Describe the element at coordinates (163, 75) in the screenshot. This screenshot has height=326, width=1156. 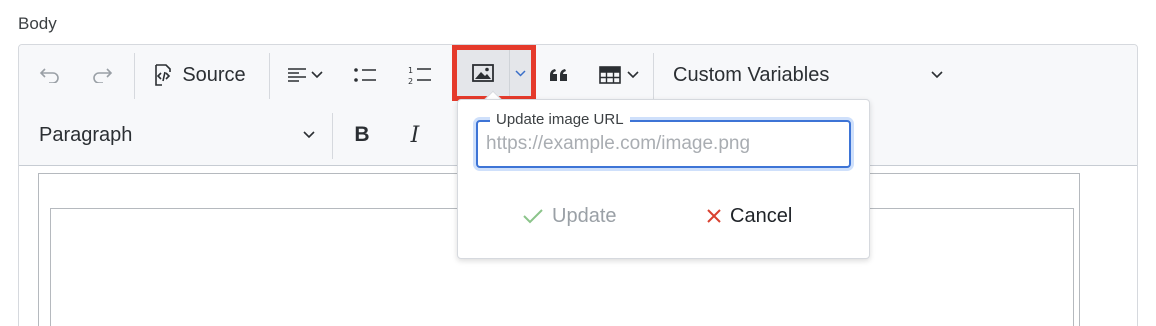
I see `source-code-icon` at that location.